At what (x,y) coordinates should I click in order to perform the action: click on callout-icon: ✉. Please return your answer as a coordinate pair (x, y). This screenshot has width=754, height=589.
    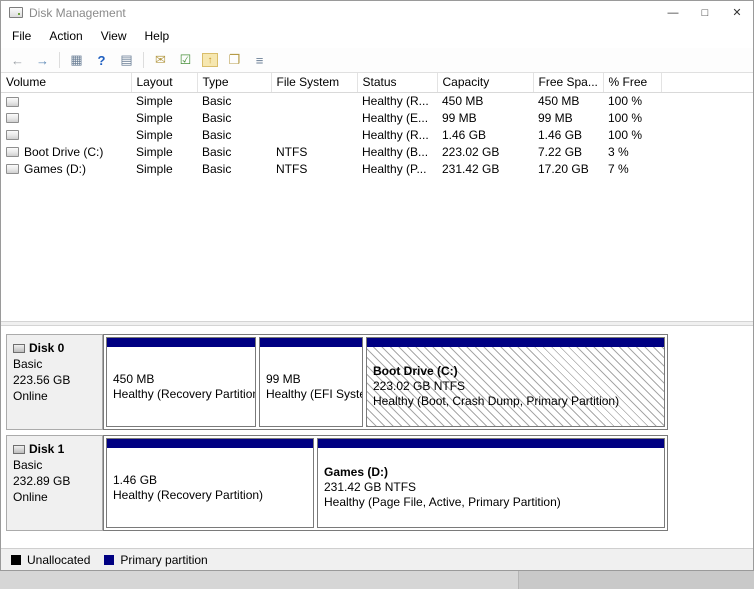
    Looking at the image, I should click on (160, 60).